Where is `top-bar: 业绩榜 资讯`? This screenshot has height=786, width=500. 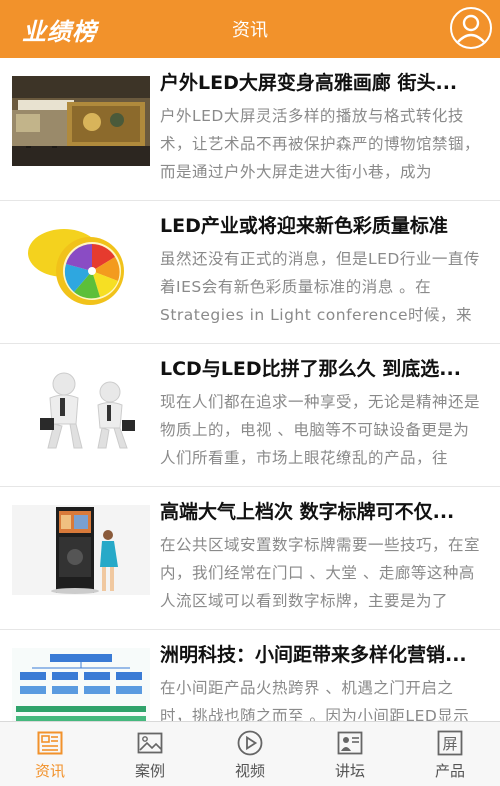 top-bar: 业绩榜 资讯 is located at coordinates (250, 29).